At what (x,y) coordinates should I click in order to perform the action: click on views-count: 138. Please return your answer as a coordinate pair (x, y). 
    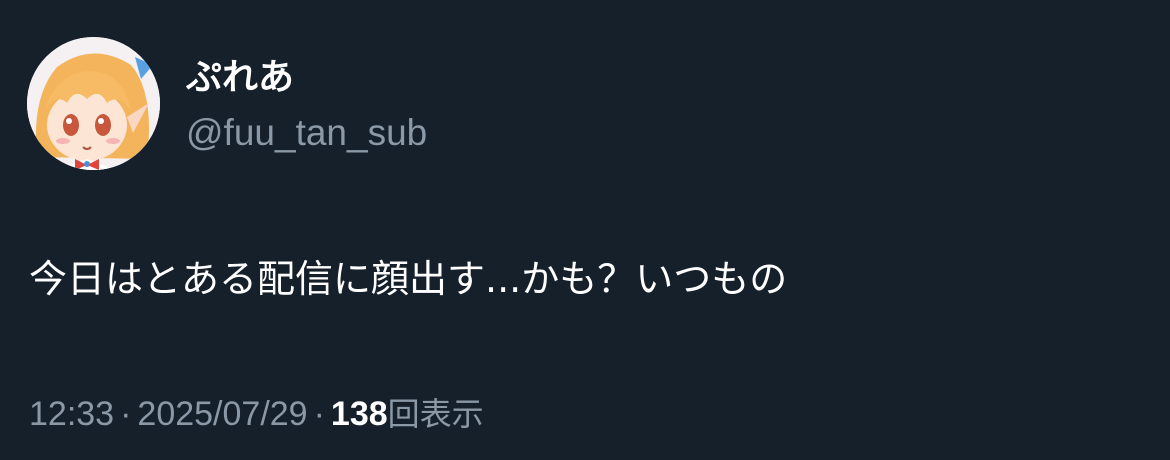
    Looking at the image, I should click on (359, 414).